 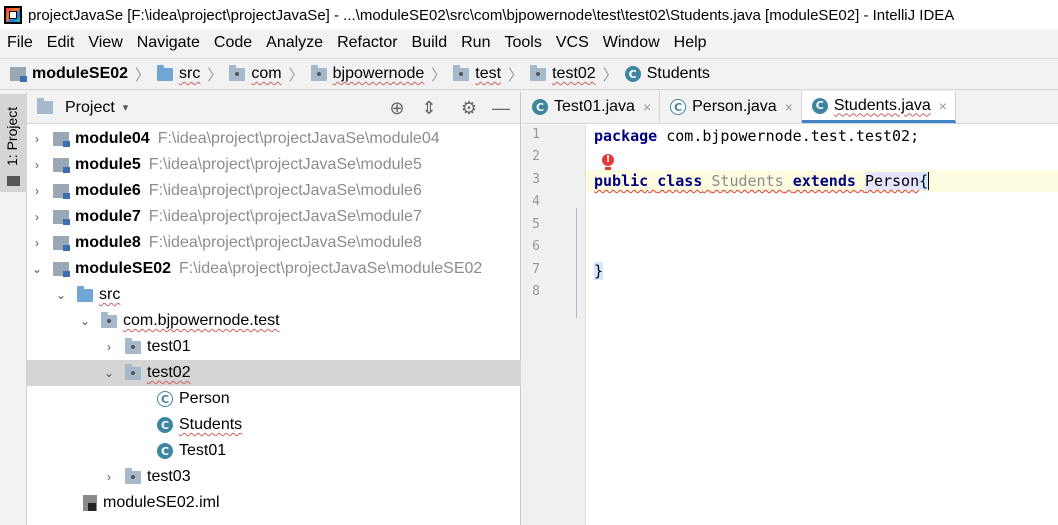 What do you see at coordinates (168, 43) in the screenshot?
I see `menu-navigate: Navigate` at bounding box center [168, 43].